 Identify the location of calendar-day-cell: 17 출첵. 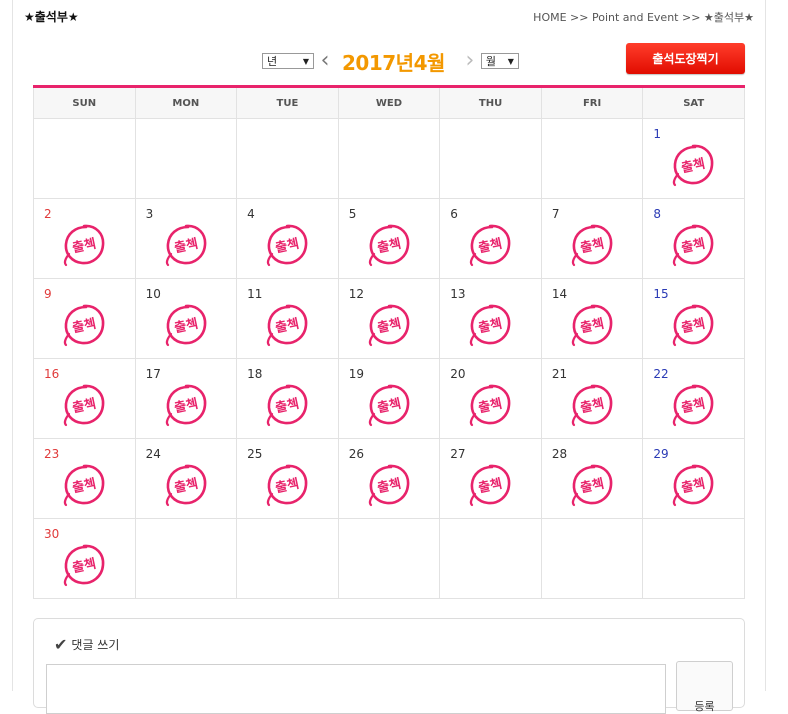
(186, 398).